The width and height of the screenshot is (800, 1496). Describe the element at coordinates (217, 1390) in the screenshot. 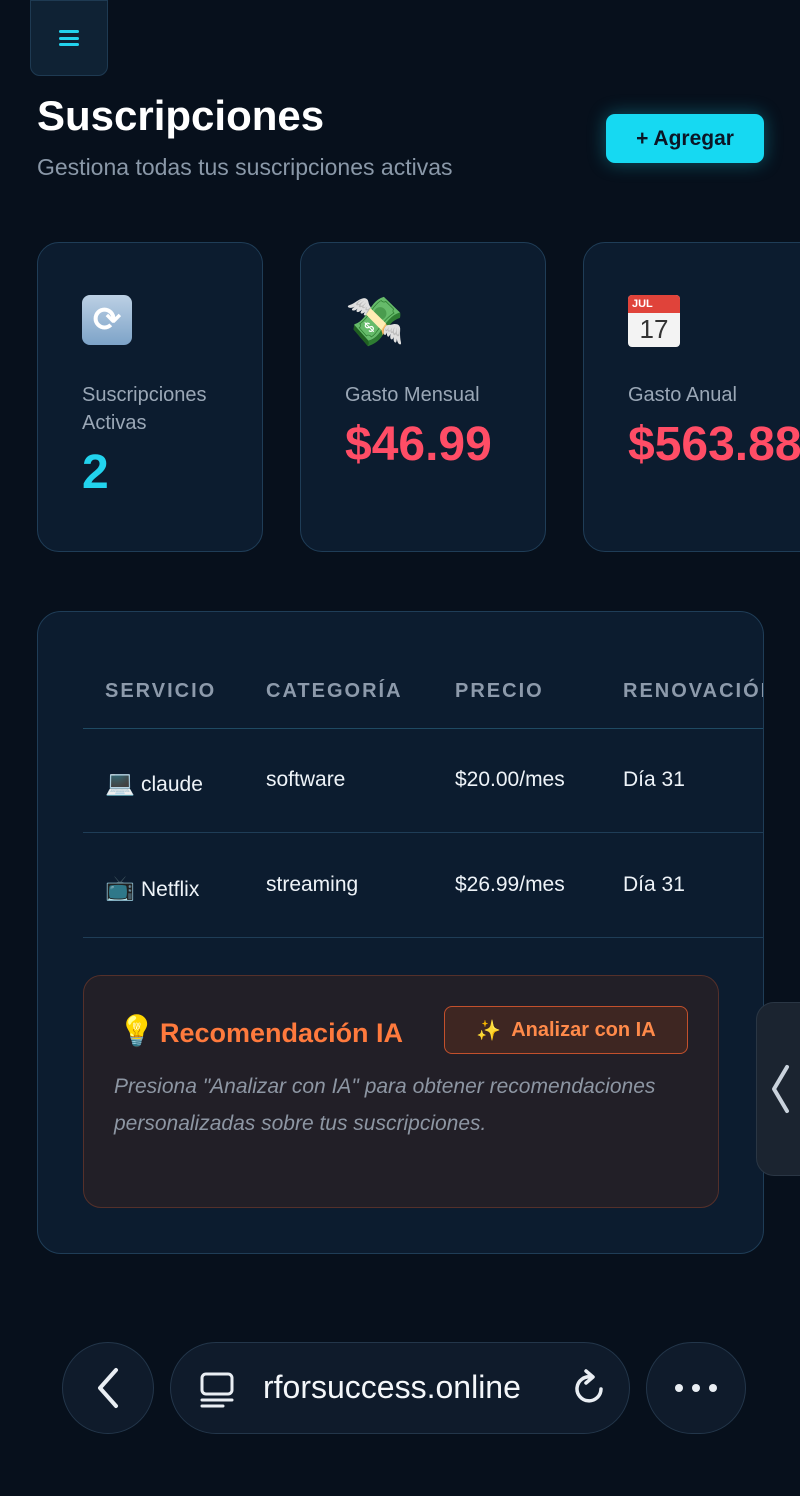

I see `tab-overview-icon` at that location.